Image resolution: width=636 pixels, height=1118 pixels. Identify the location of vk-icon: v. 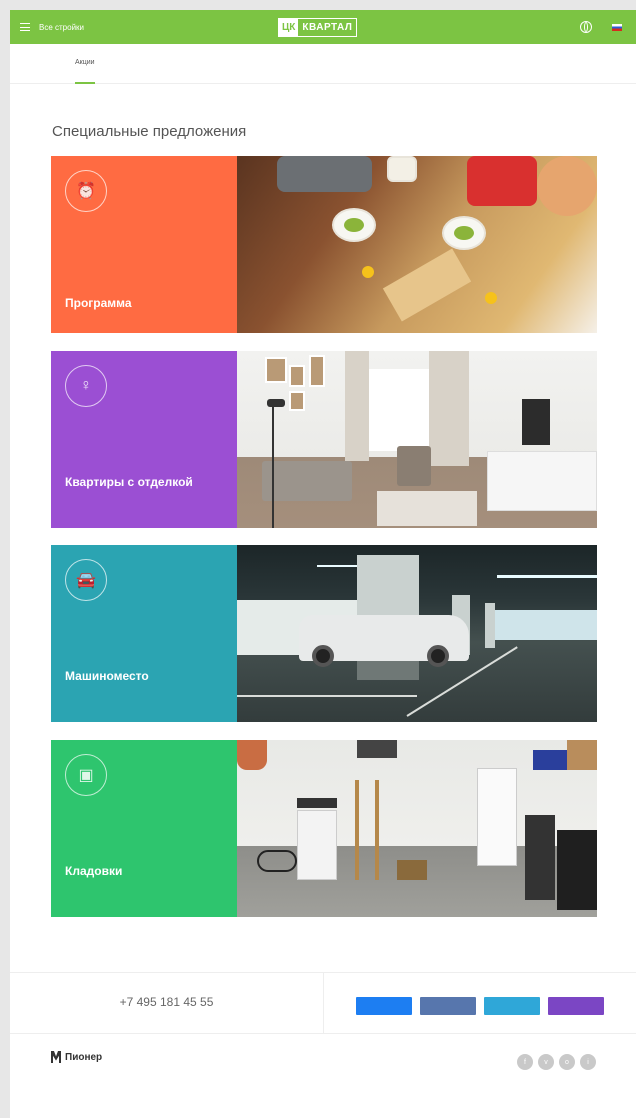
(546, 1062).